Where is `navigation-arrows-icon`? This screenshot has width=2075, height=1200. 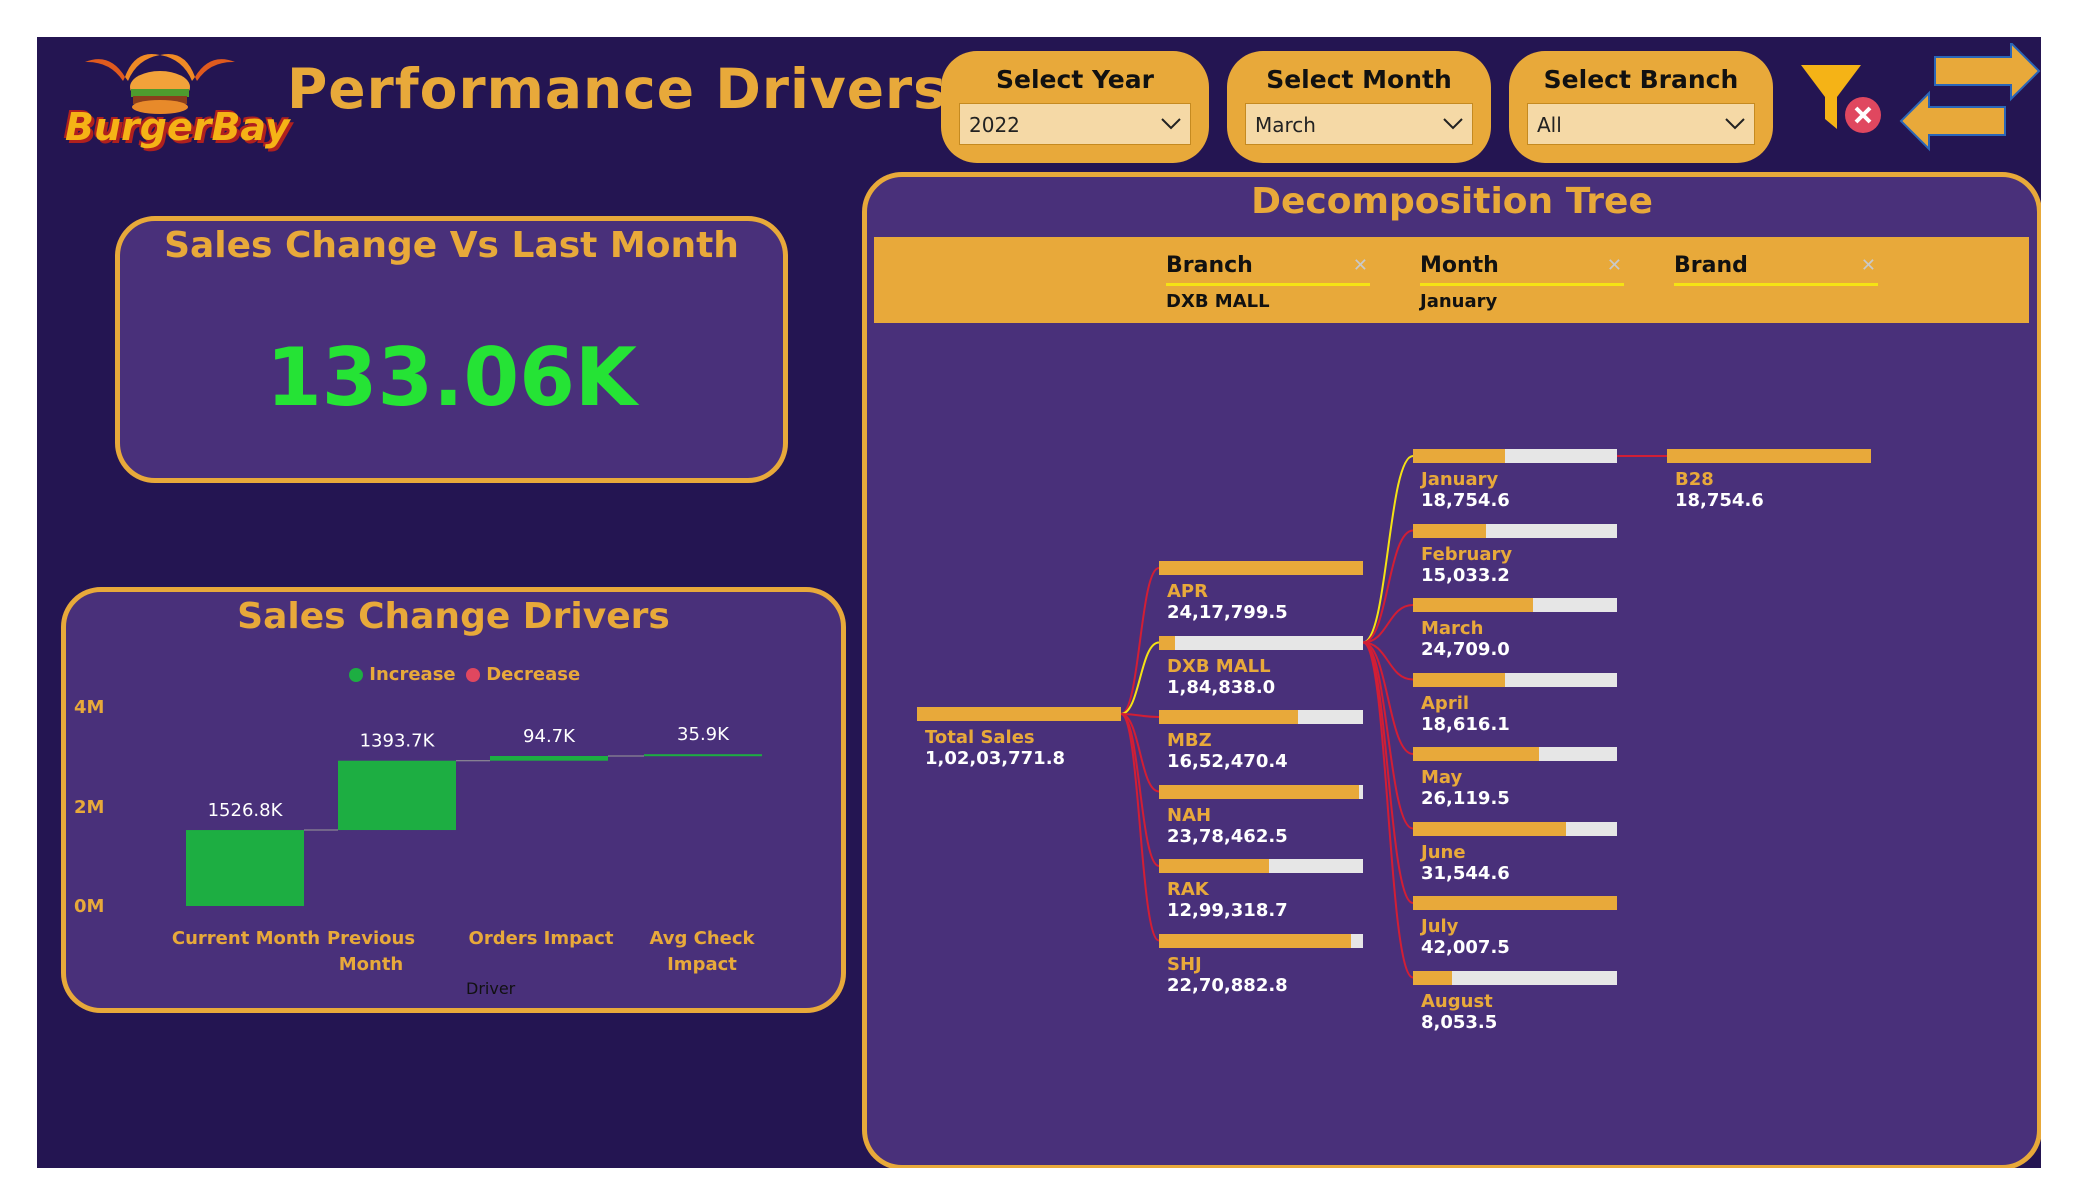
navigation-arrows-icon is located at coordinates (1970, 101).